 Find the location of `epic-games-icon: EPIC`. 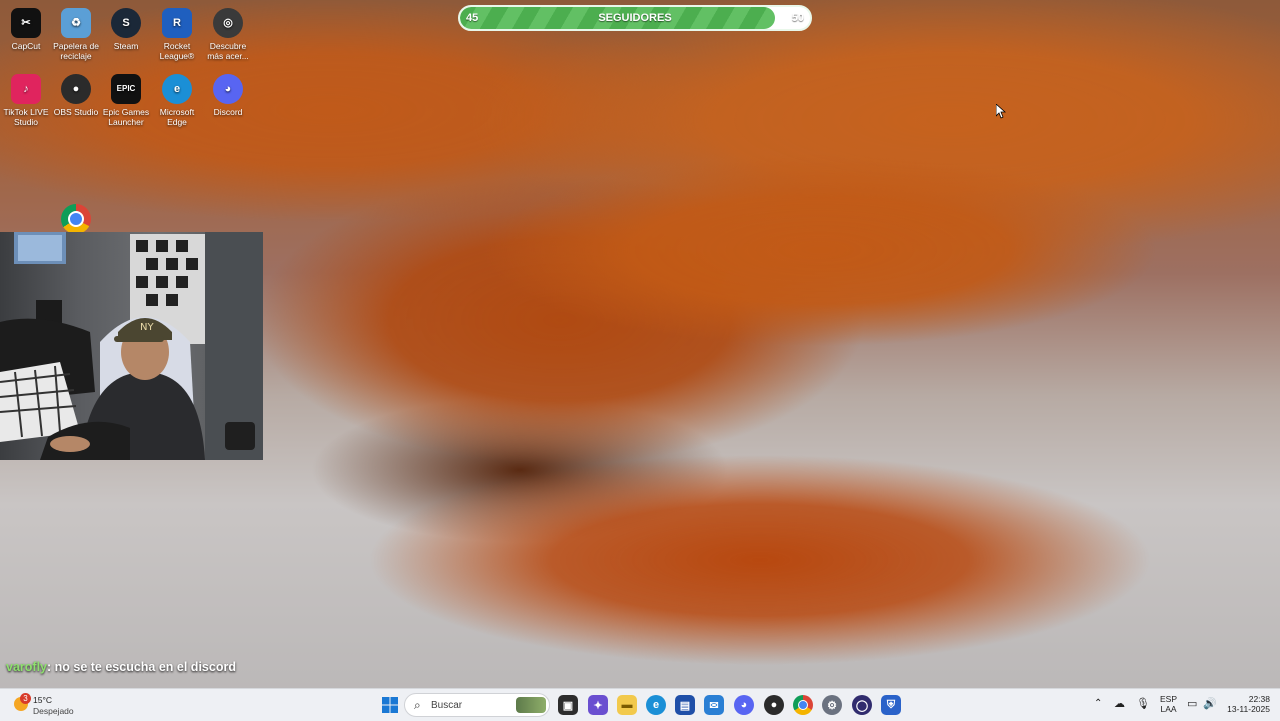

epic-games-icon: EPIC is located at coordinates (126, 89).